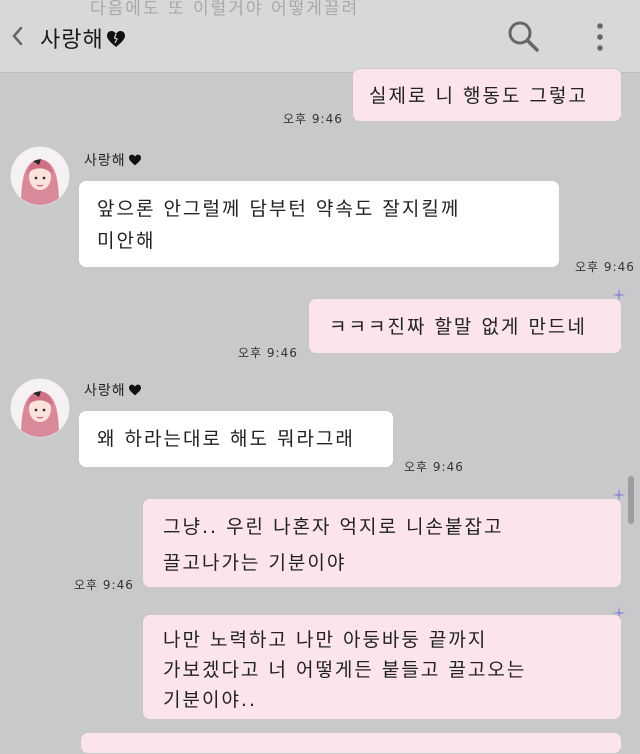 This screenshot has width=640, height=754. I want to click on message-text: 앞으론 안그럴께 담부턴 약속도 잘지킬께, so click(279, 209).